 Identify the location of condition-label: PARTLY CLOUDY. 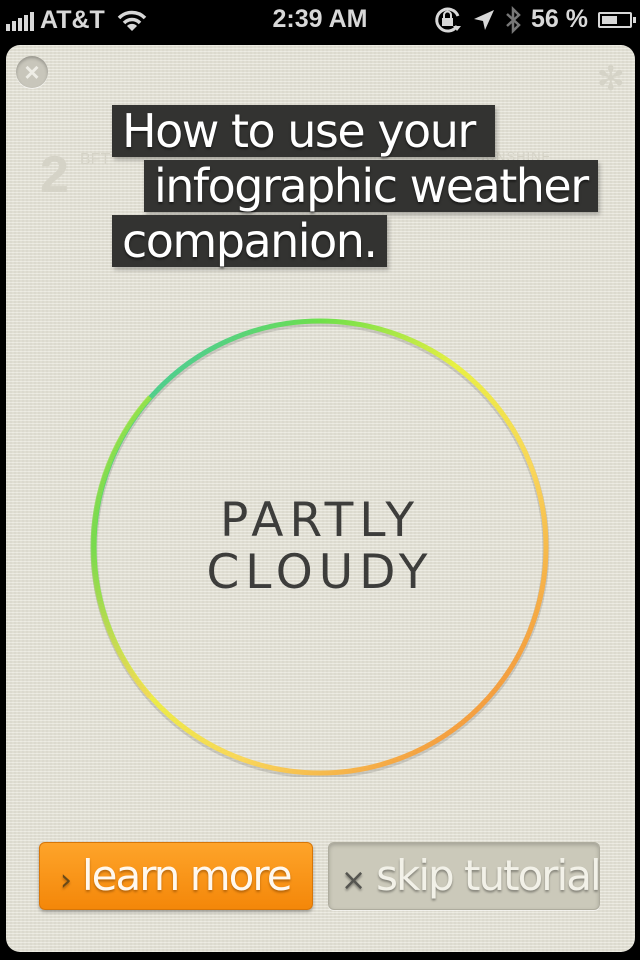
(320, 547).